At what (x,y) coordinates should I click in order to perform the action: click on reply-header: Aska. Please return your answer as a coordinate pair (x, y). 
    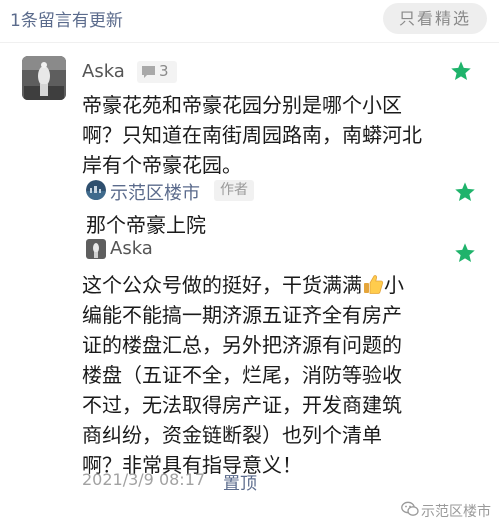
    Looking at the image, I should click on (146, 250).